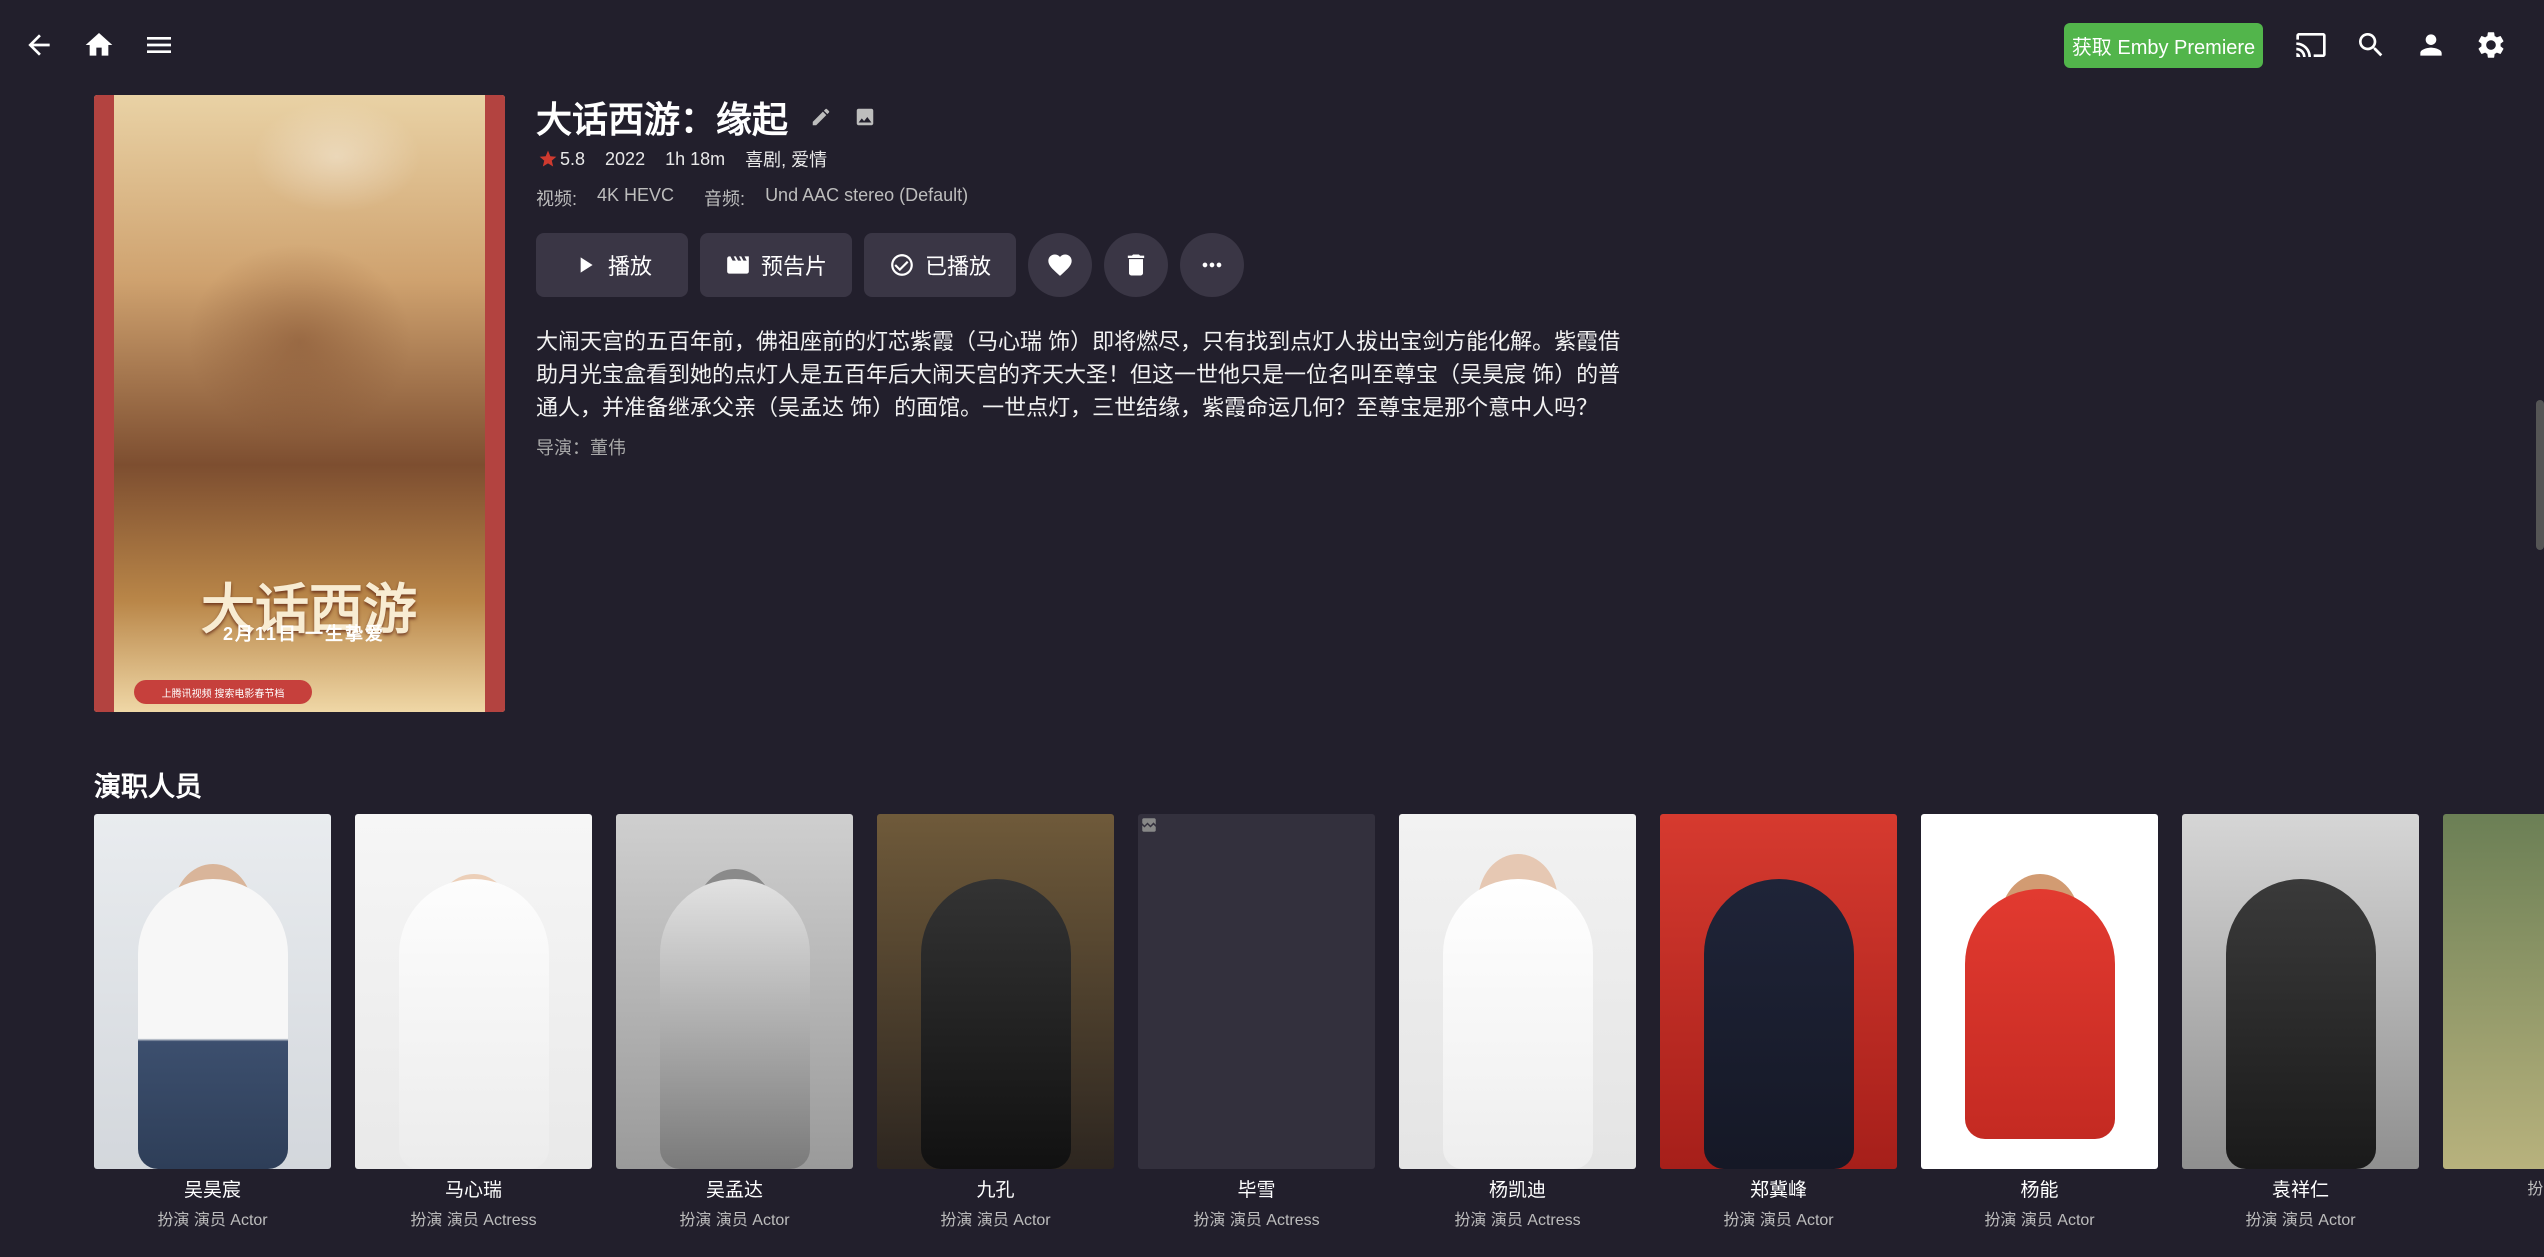 The width and height of the screenshot is (2544, 1257). Describe the element at coordinates (2039, 1188) in the screenshot. I see `cast-name: 杨能` at that location.